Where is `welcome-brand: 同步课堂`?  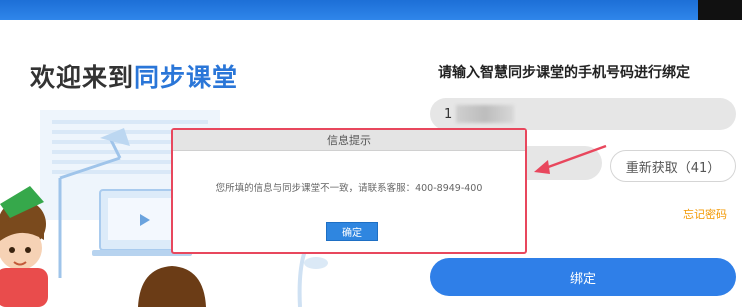 welcome-brand: 同步课堂 is located at coordinates (186, 77).